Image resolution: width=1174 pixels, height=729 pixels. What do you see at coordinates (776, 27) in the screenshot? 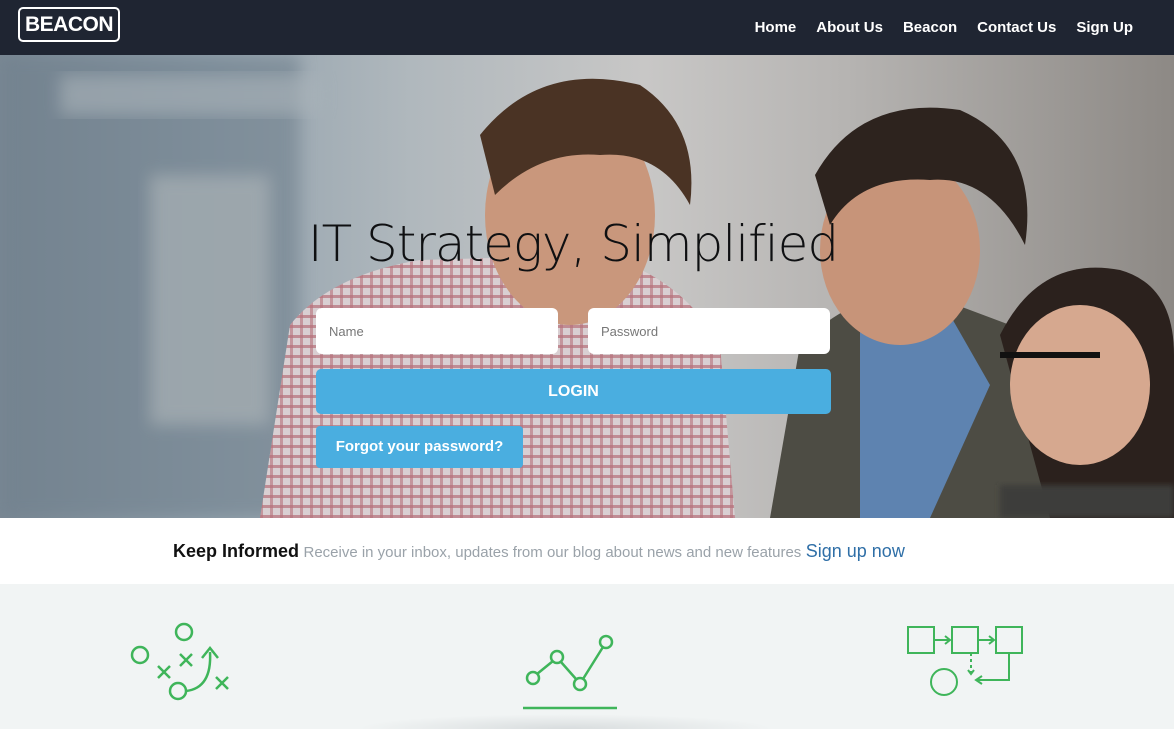
I see `nav-home: Home` at bounding box center [776, 27].